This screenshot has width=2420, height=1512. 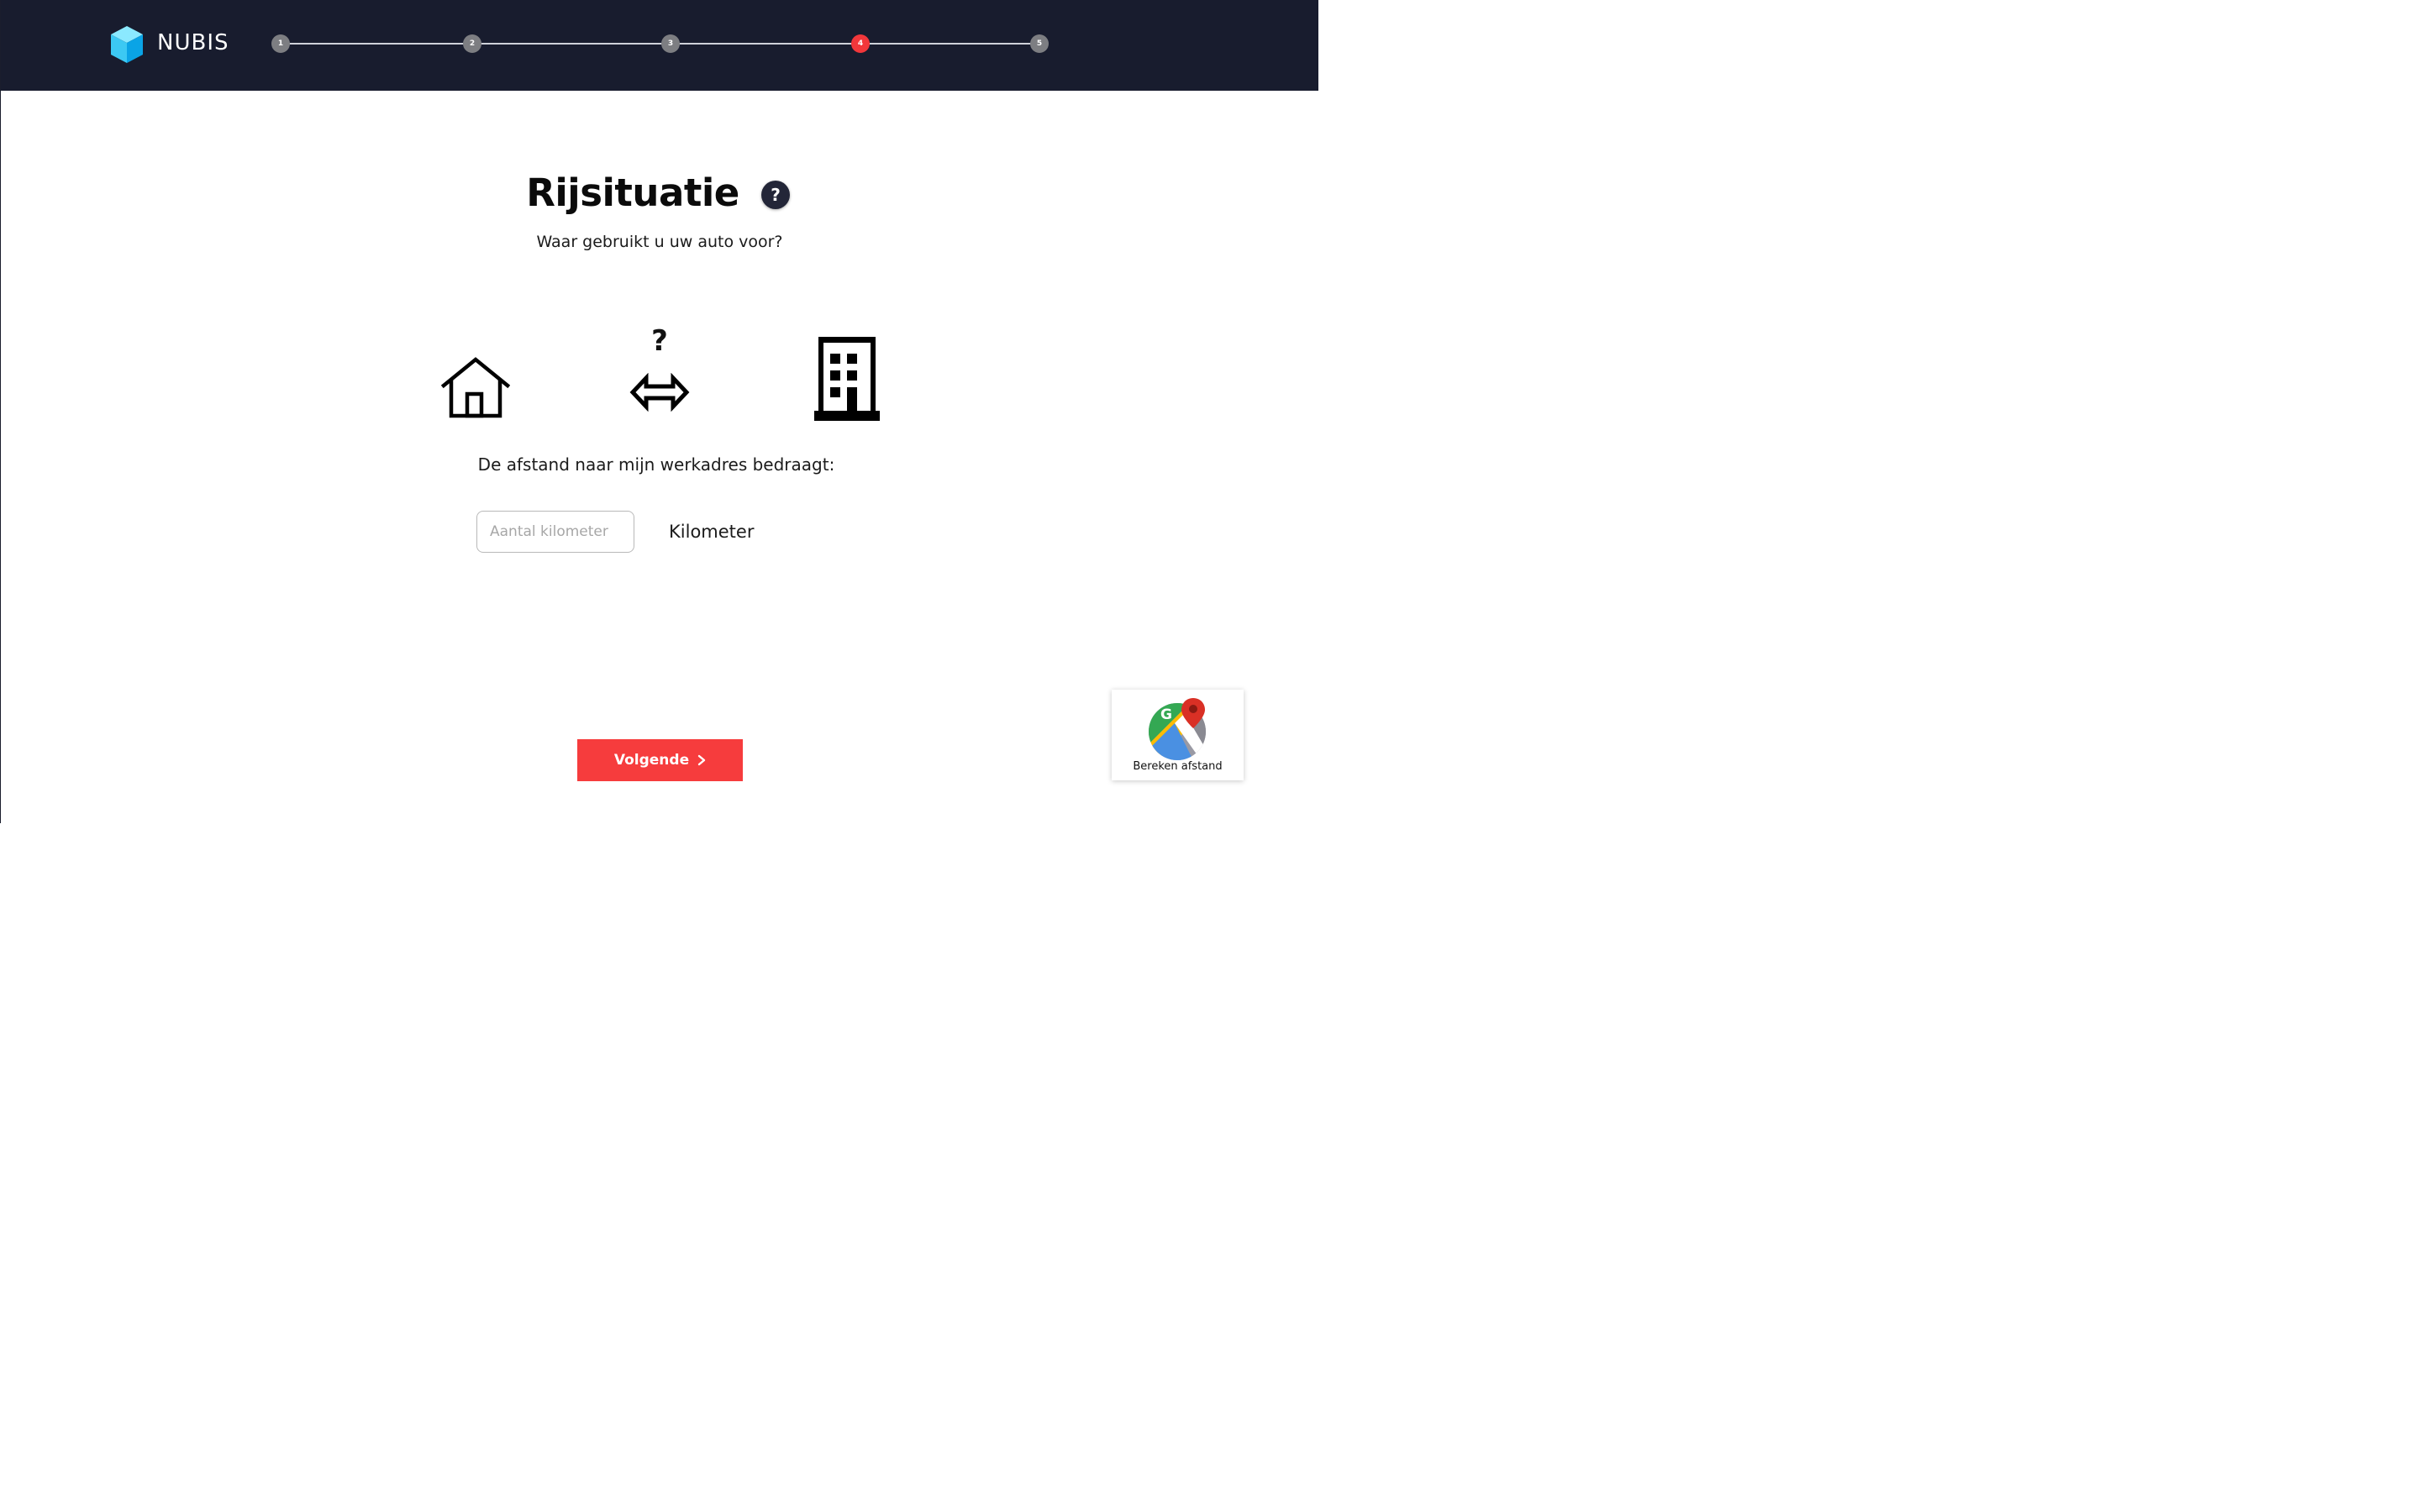 I want to click on progress-step-3: 3, so click(x=671, y=43).